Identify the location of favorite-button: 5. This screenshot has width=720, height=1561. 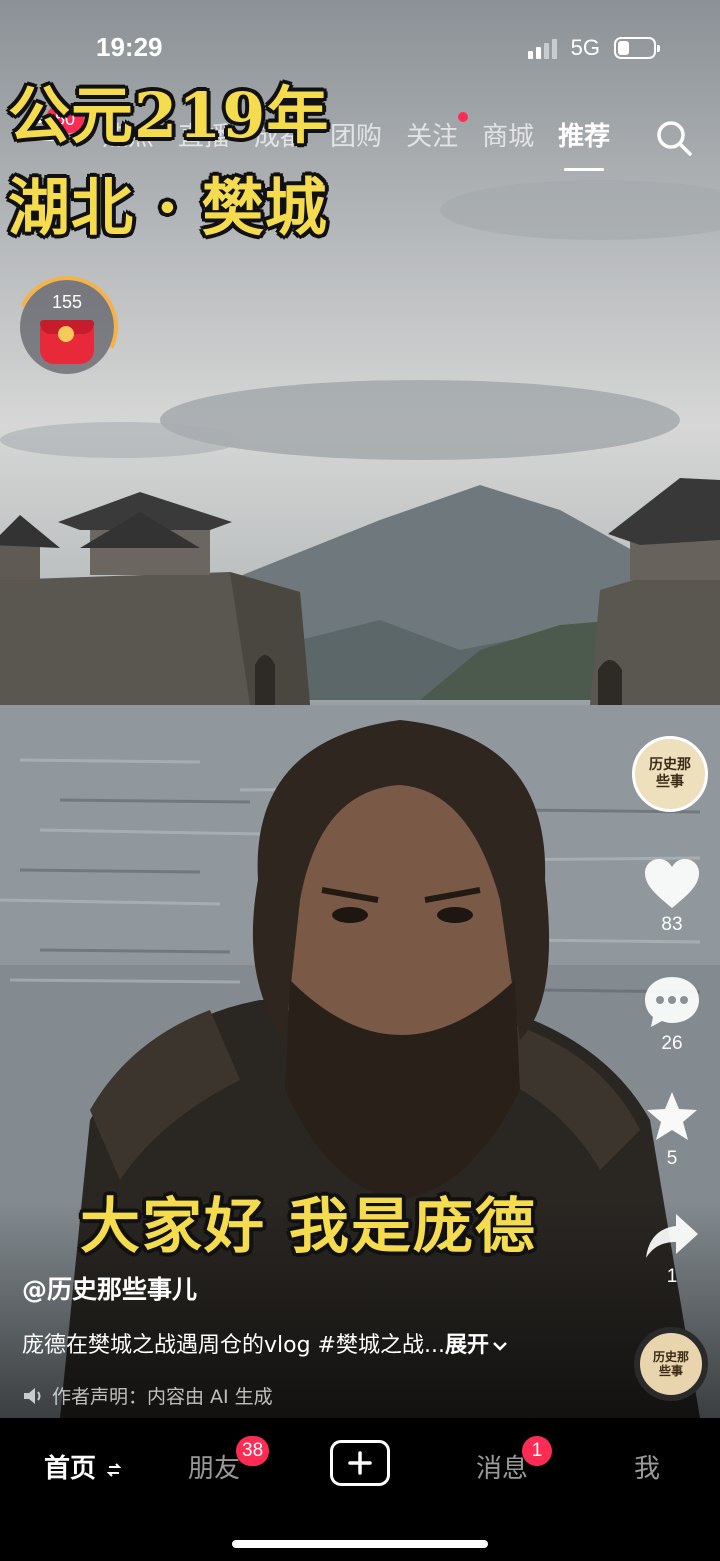
(672, 1130).